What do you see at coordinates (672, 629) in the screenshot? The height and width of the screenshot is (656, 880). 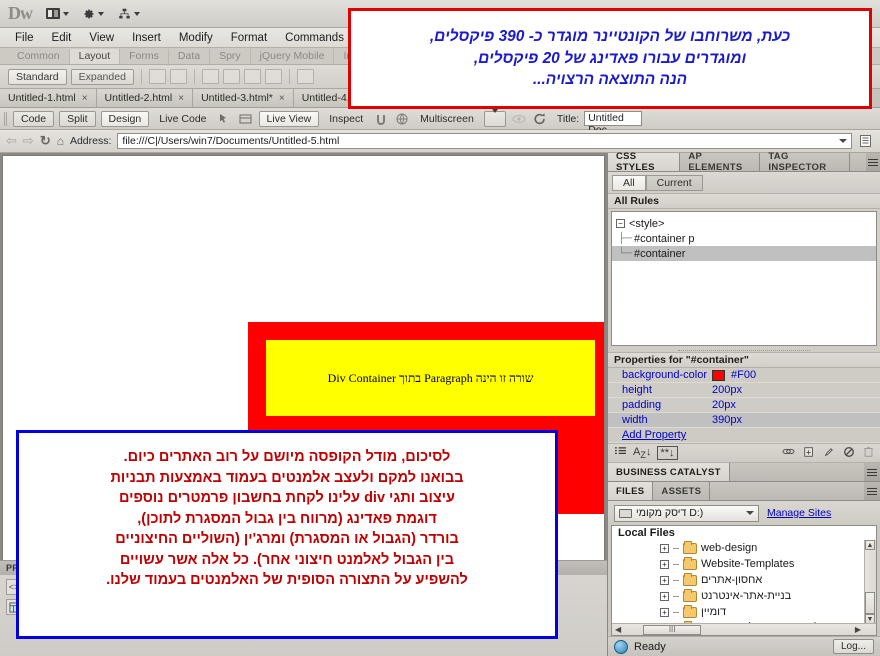 I see `scrollbar-thumb: III` at bounding box center [672, 629].